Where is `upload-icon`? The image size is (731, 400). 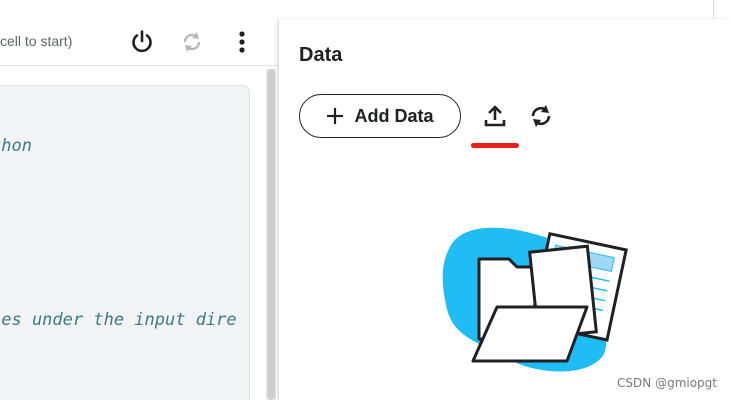 upload-icon is located at coordinates (495, 116).